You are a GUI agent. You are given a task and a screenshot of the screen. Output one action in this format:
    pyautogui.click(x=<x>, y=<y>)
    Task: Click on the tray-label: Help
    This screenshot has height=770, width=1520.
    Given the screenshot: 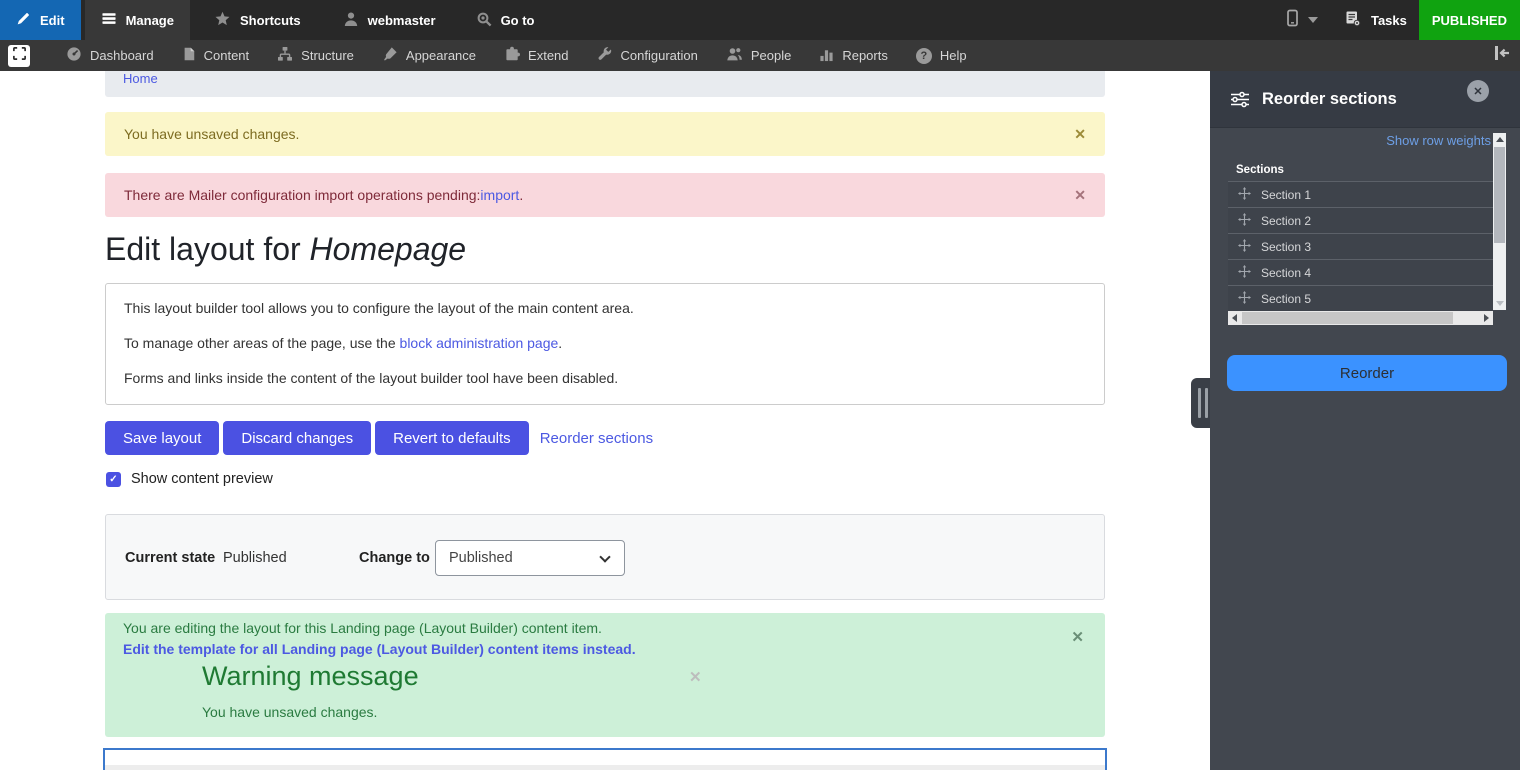 What is the action you would take?
    pyautogui.click(x=953, y=55)
    